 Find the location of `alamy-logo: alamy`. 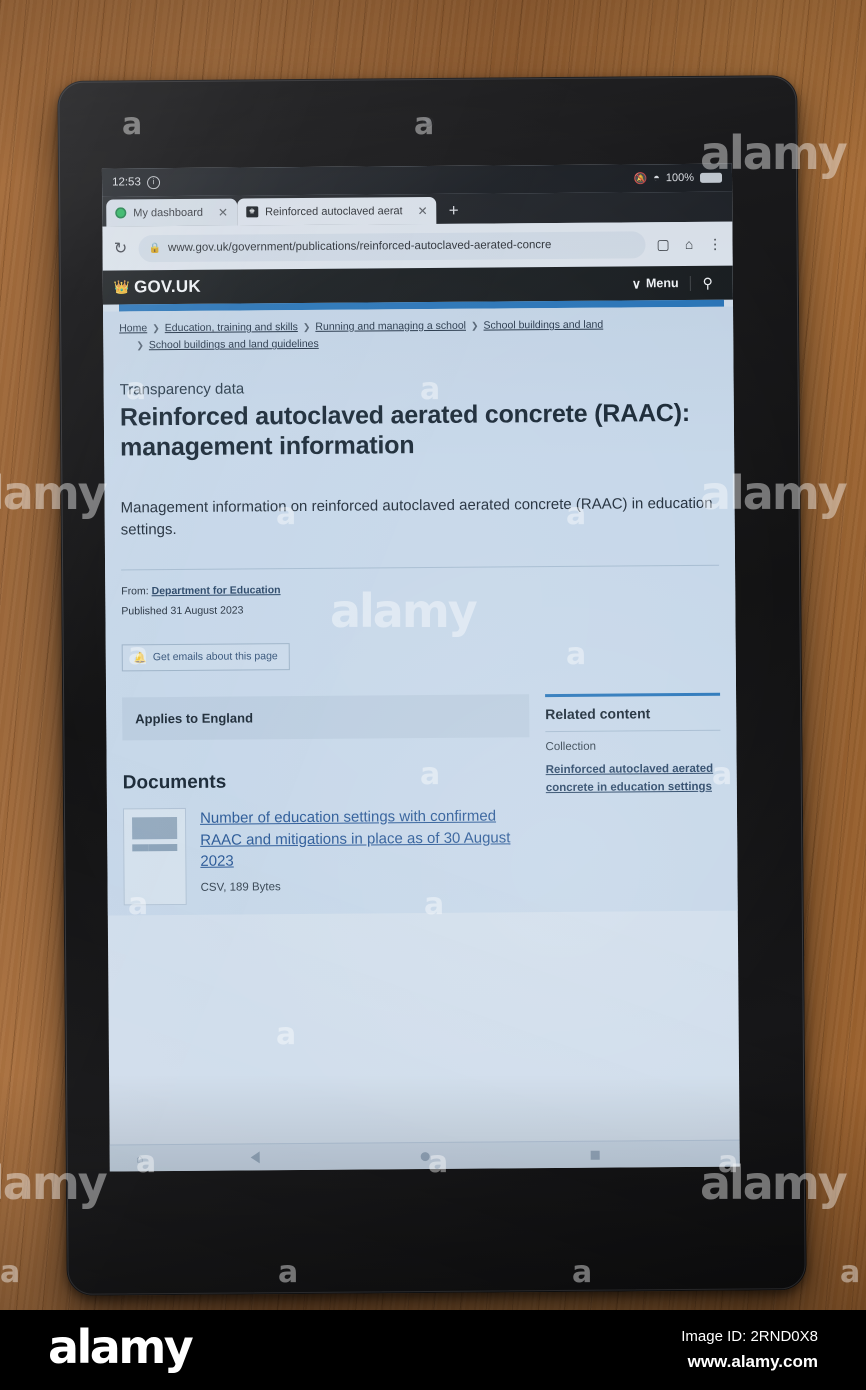

alamy-logo: alamy is located at coordinates (121, 1347).